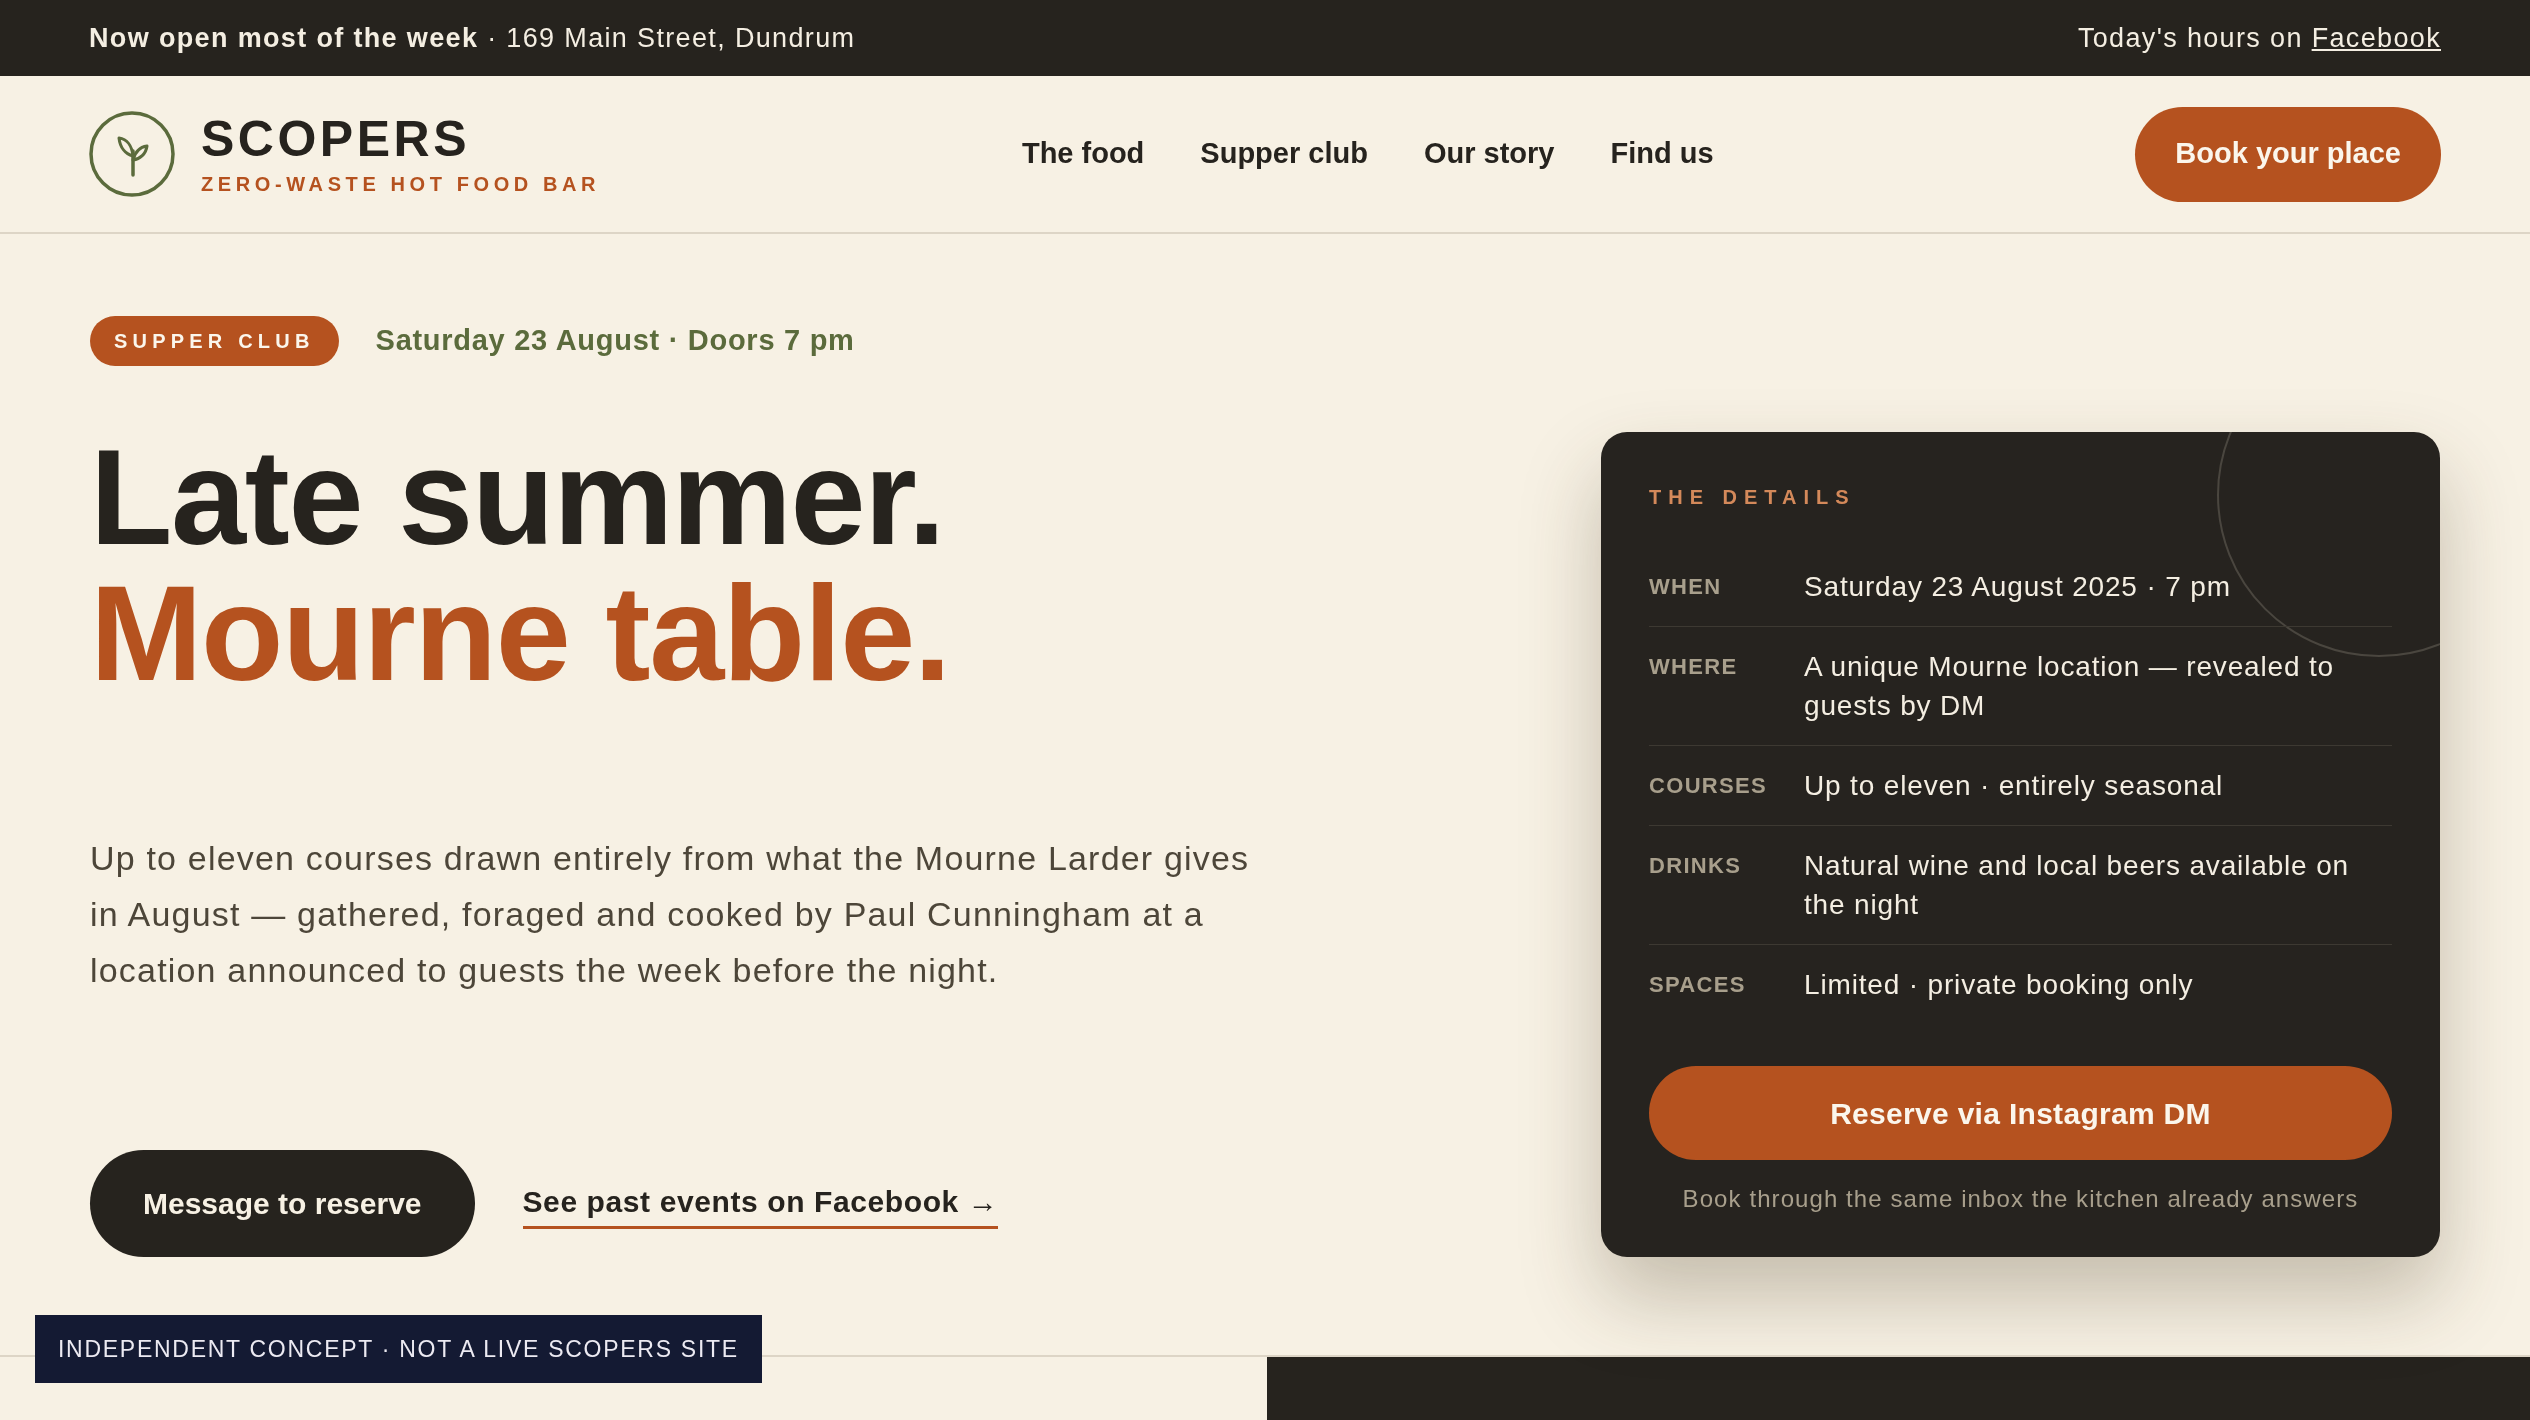  I want to click on nav-link: The food, so click(1083, 154).